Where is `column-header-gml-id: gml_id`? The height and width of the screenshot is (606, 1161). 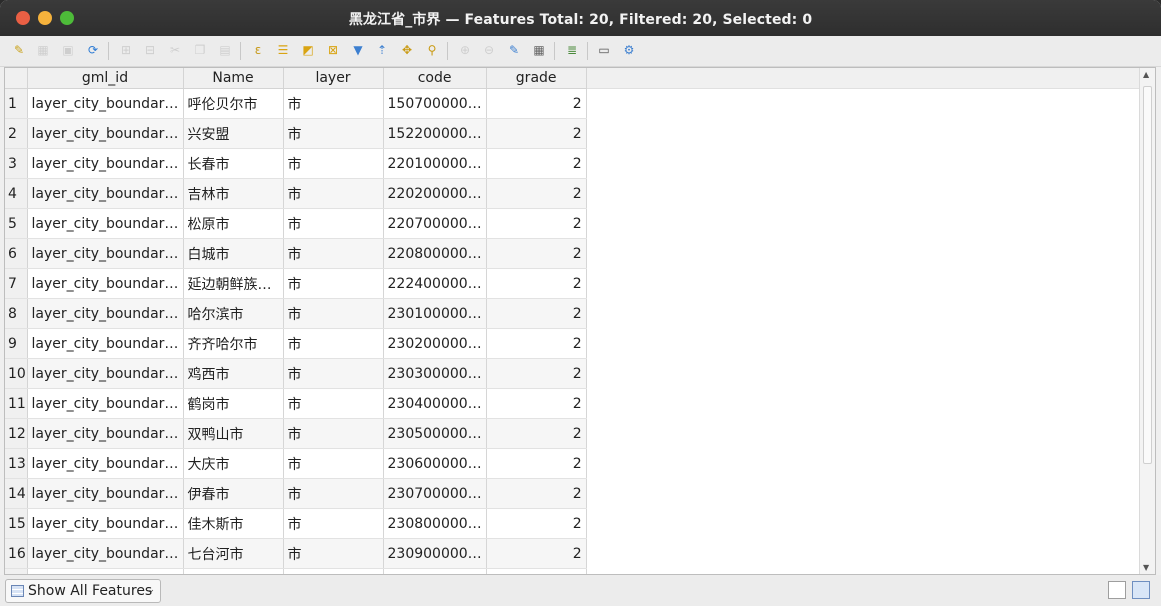 column-header-gml-id: gml_id is located at coordinates (105, 78).